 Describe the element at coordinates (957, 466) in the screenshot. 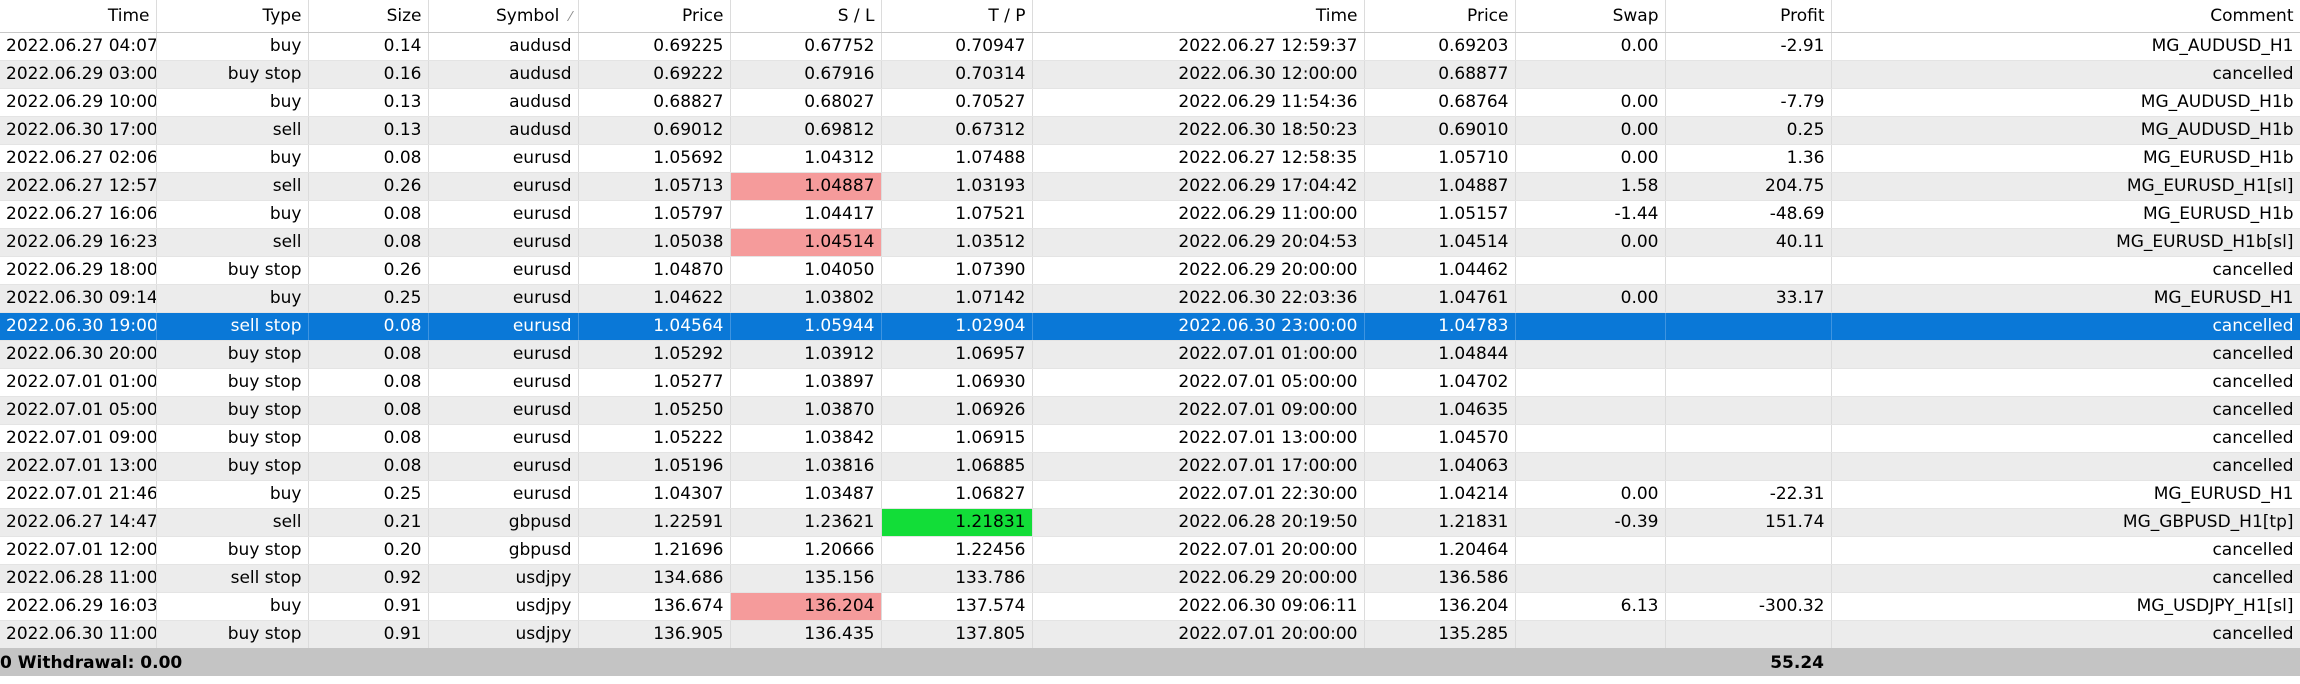

I see `cell-take-profit: 1.06885` at that location.